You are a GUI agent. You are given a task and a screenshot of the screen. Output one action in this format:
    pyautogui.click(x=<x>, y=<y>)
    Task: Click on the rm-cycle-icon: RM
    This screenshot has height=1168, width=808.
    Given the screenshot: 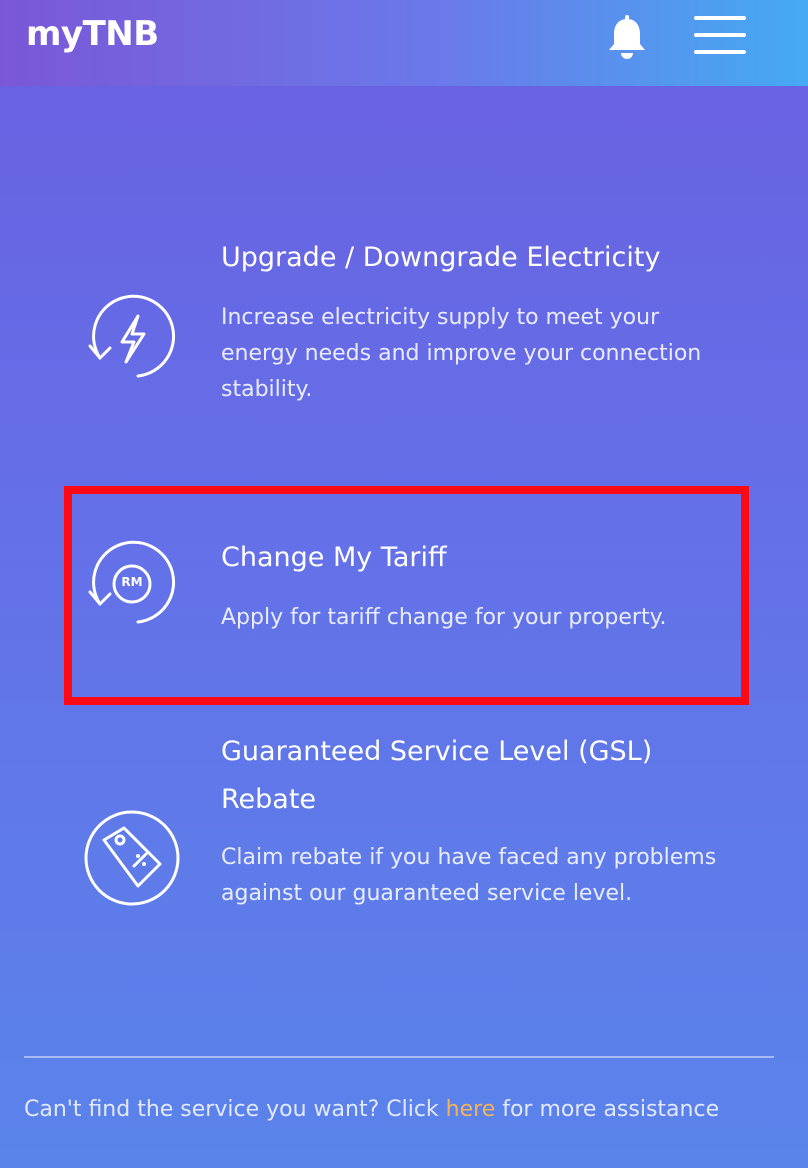 What is the action you would take?
    pyautogui.click(x=132, y=584)
    